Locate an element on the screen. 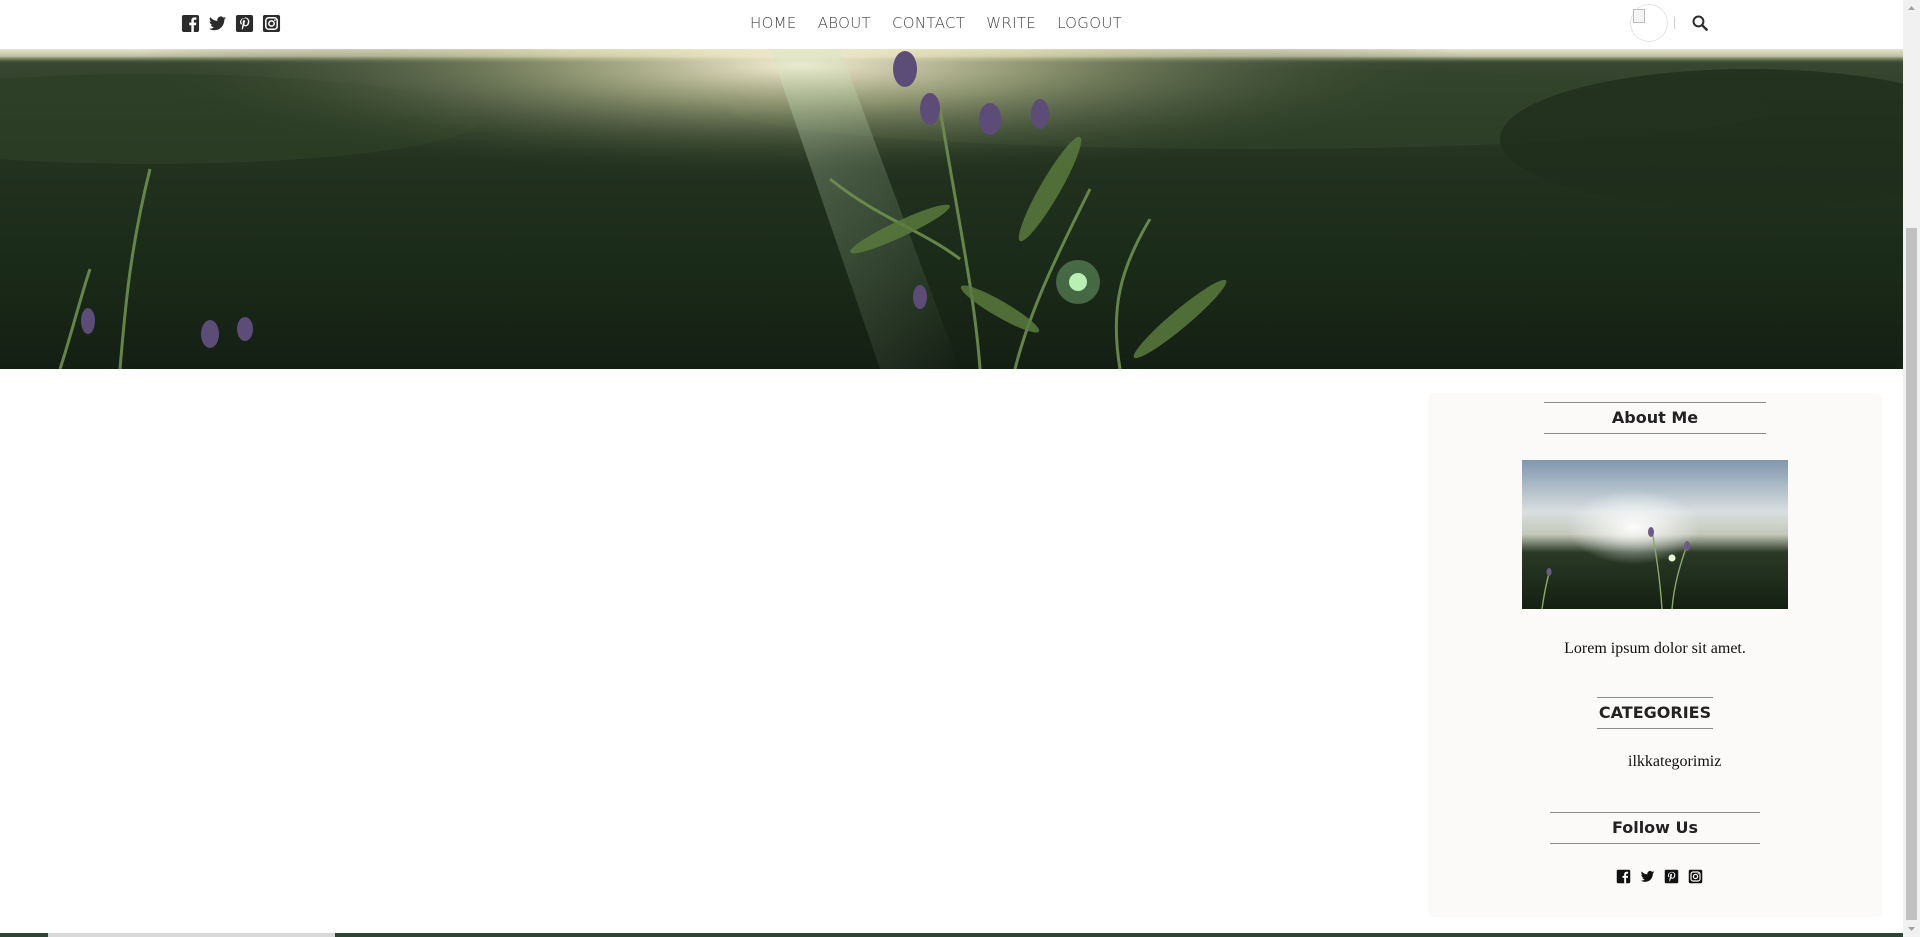  nav-about: ABOUT is located at coordinates (844, 23).